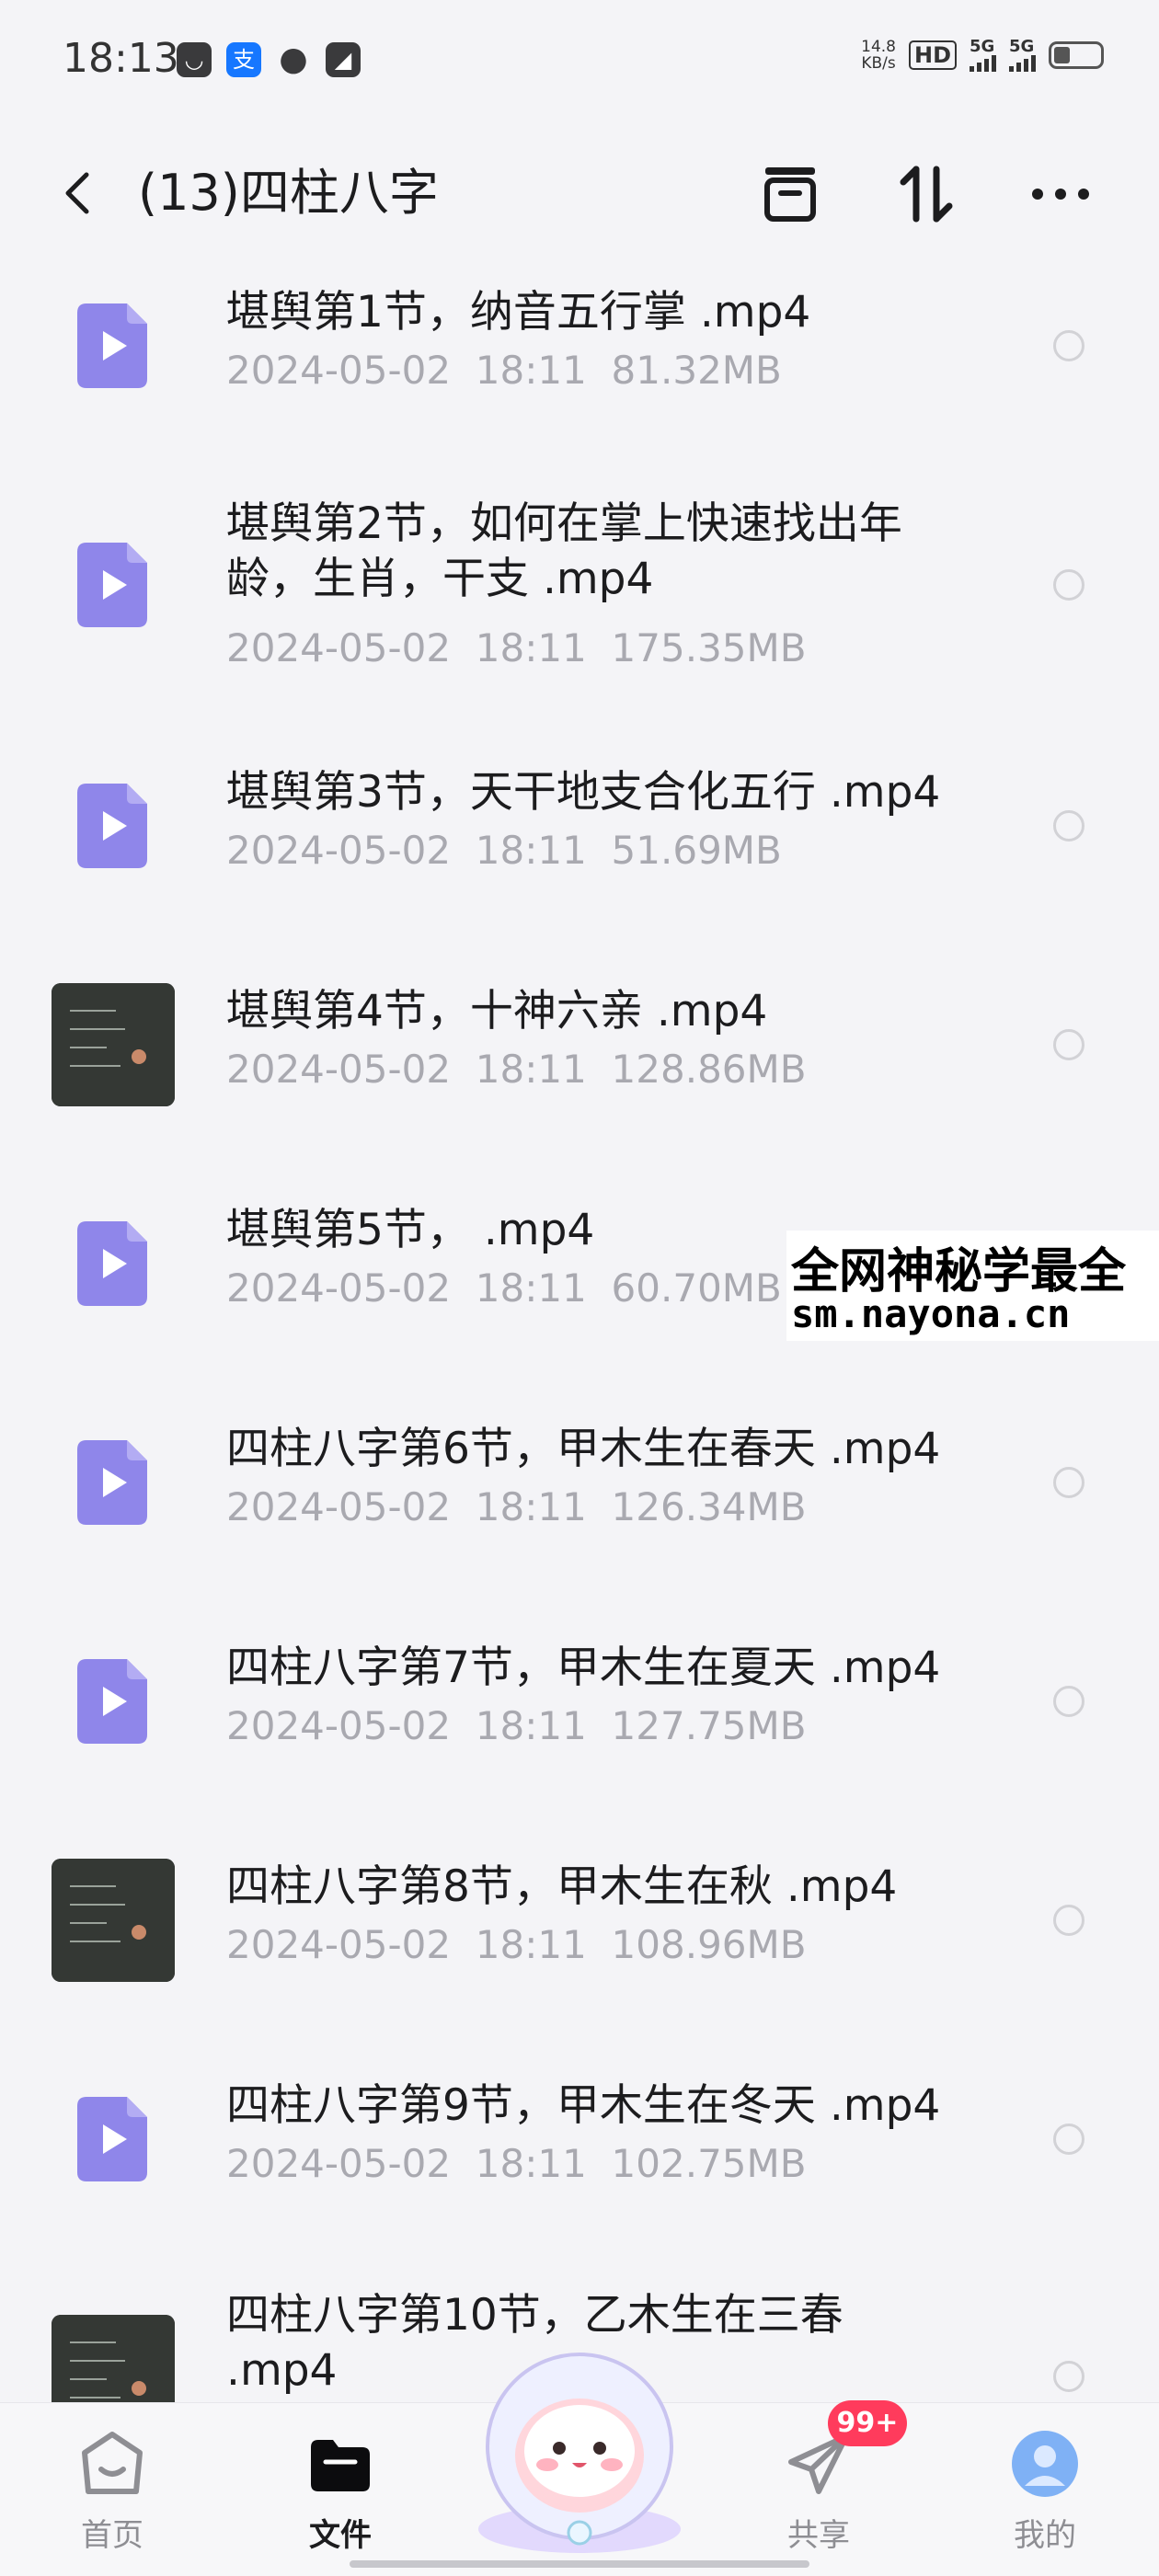 The width and height of the screenshot is (1159, 2576). Describe the element at coordinates (867, 2423) in the screenshot. I see `share-badge: 99+` at that location.